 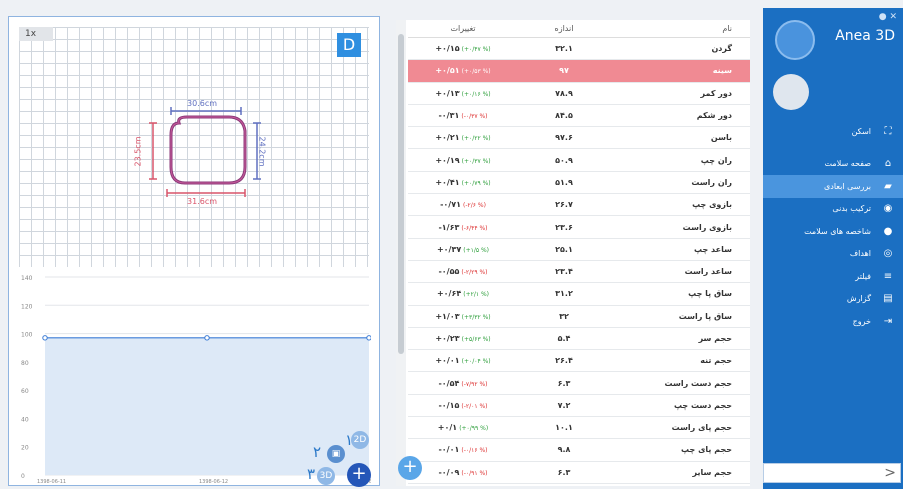 What do you see at coordinates (851, 209) in the screenshot?
I see `sidebar-item-label: ترکیب بدنی` at bounding box center [851, 209].